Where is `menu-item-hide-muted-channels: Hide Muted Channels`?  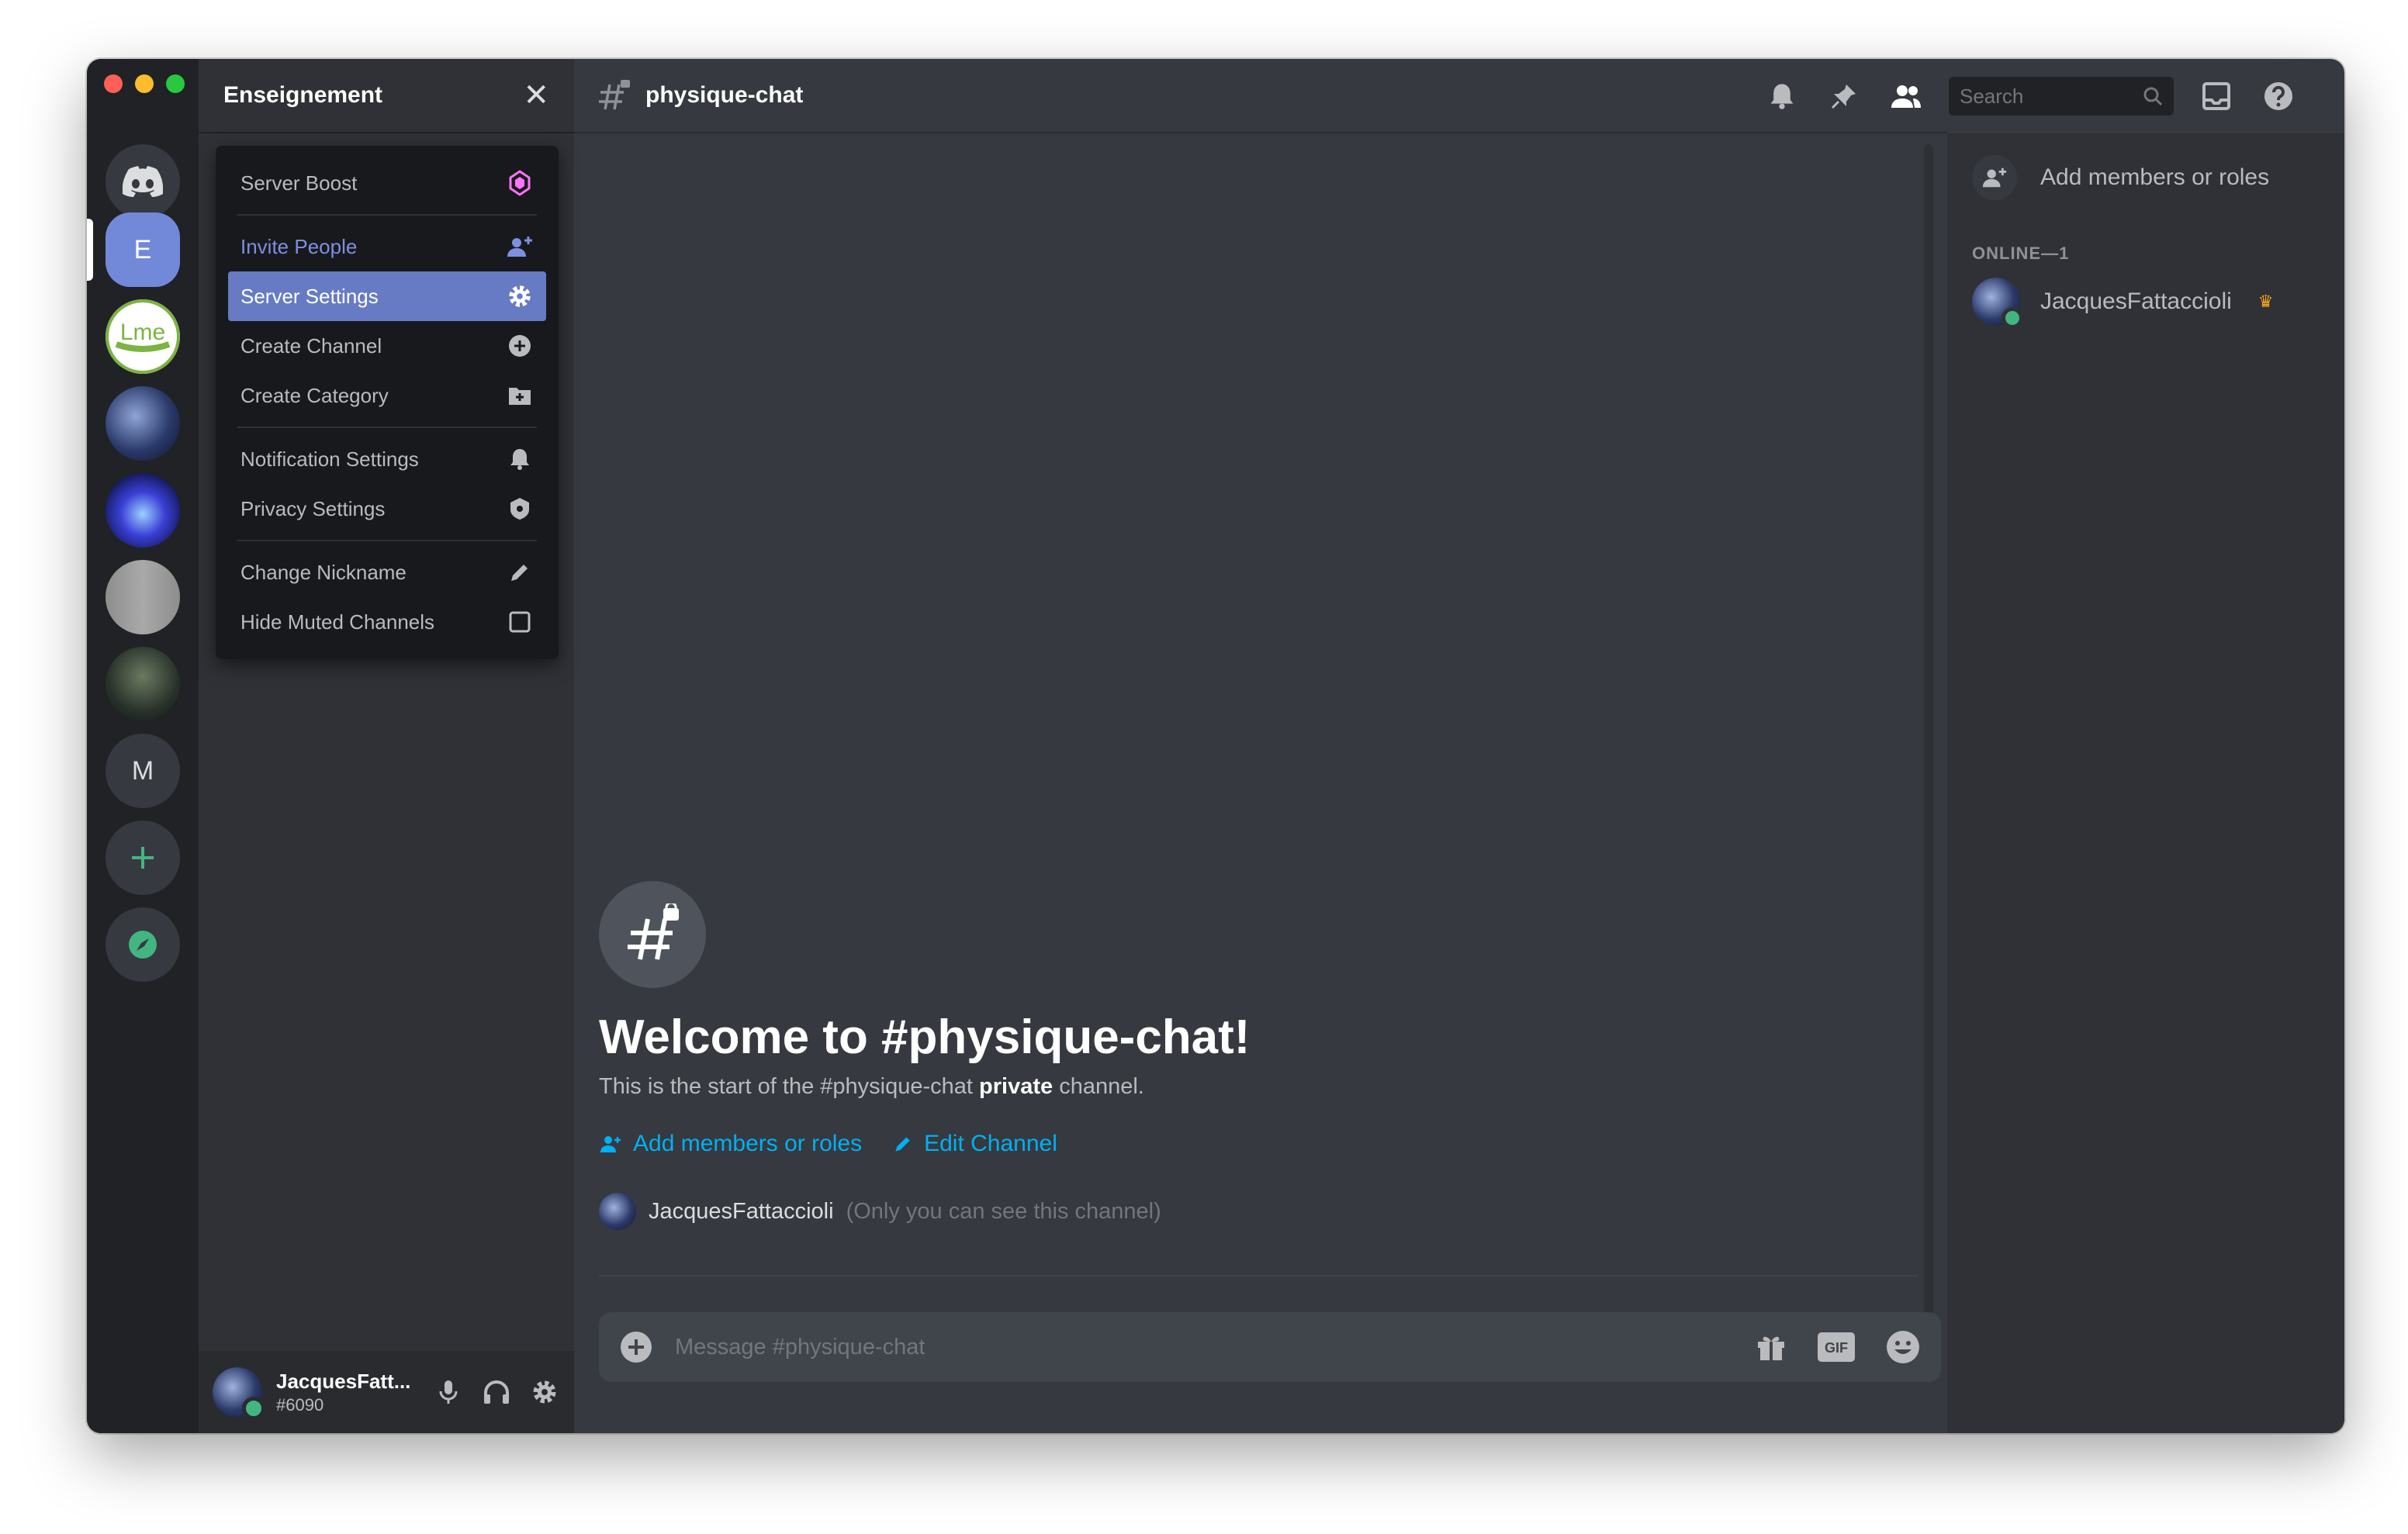 menu-item-hide-muted-channels: Hide Muted Channels is located at coordinates (387, 622).